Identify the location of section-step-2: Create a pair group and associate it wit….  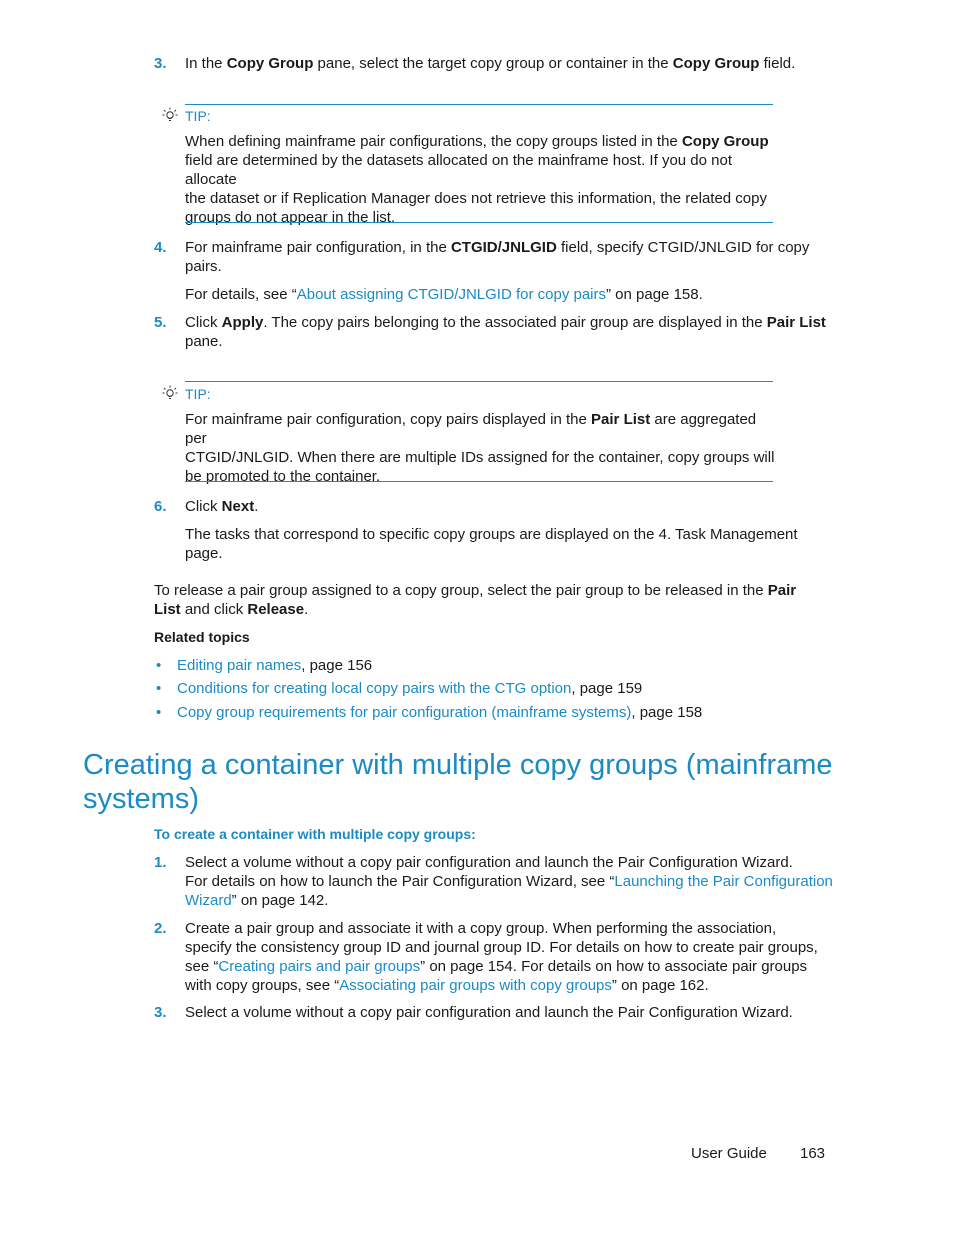
(515, 957).